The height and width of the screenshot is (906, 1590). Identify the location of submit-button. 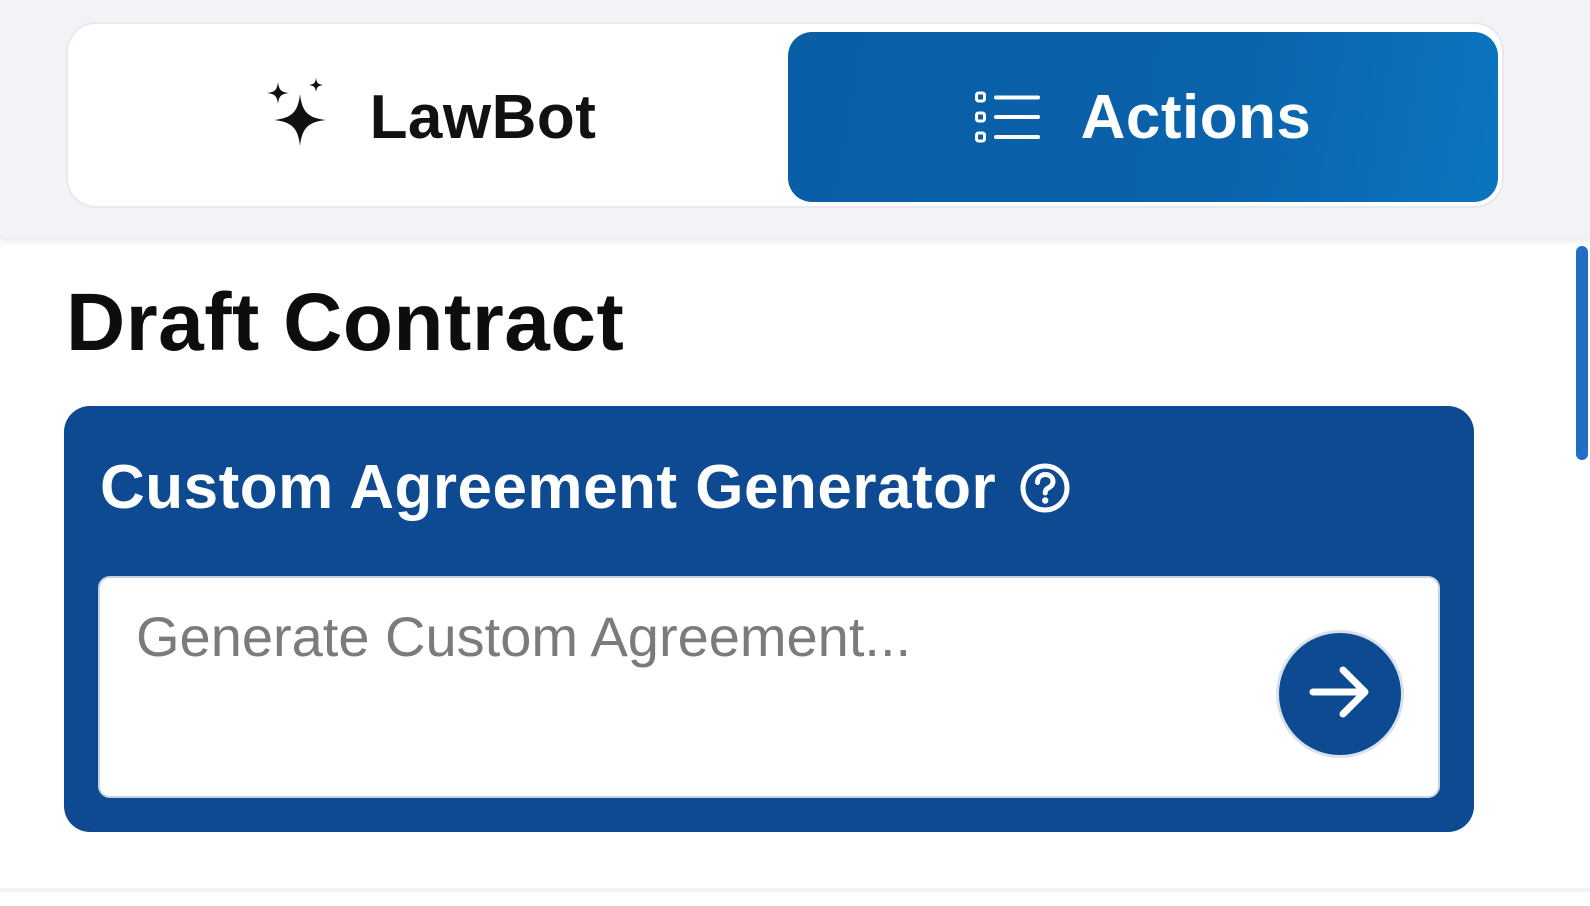
(1340, 694).